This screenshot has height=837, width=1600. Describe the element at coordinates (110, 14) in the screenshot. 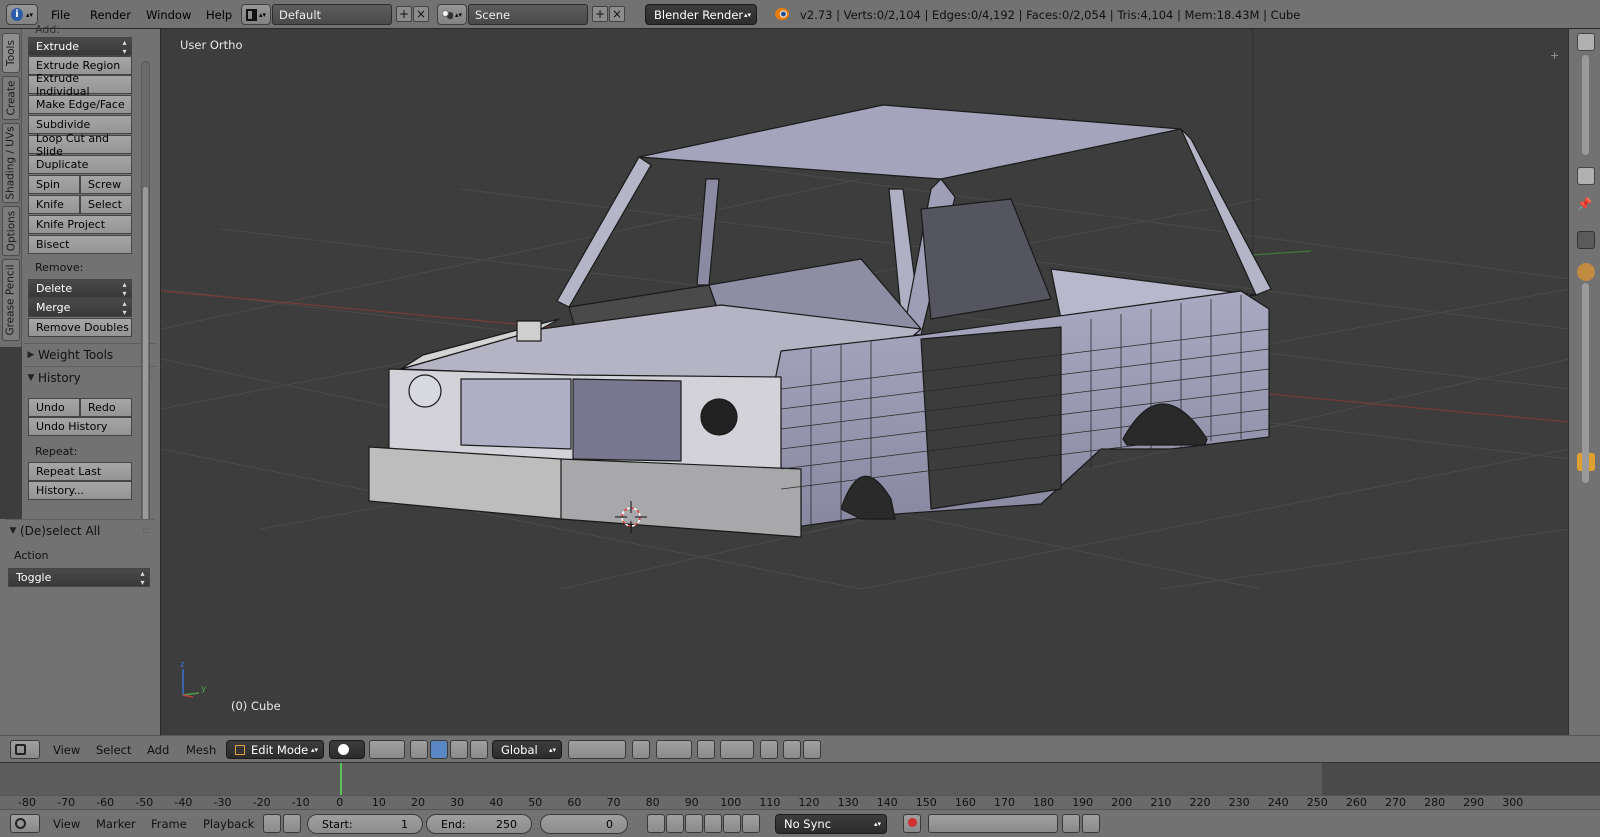

I see `menu-render: Render` at that location.